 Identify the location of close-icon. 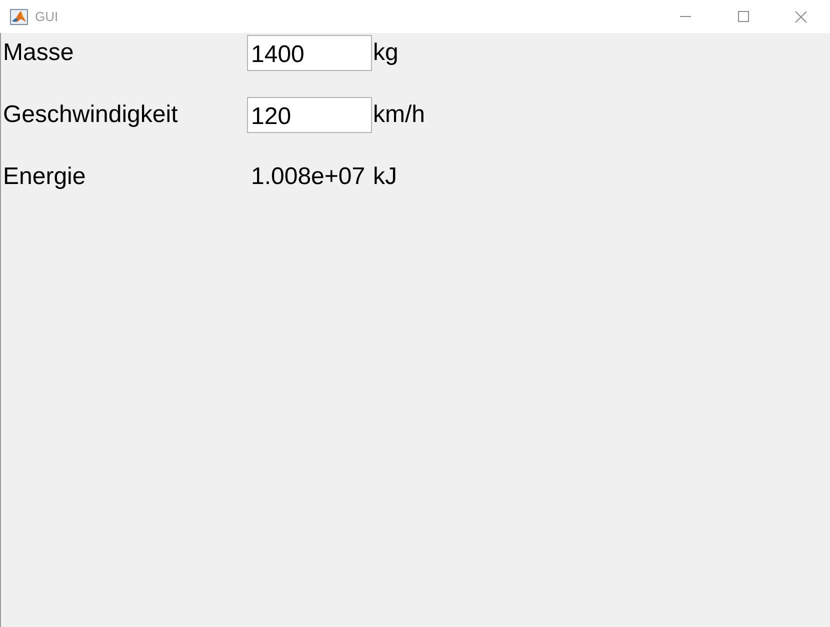
(801, 16).